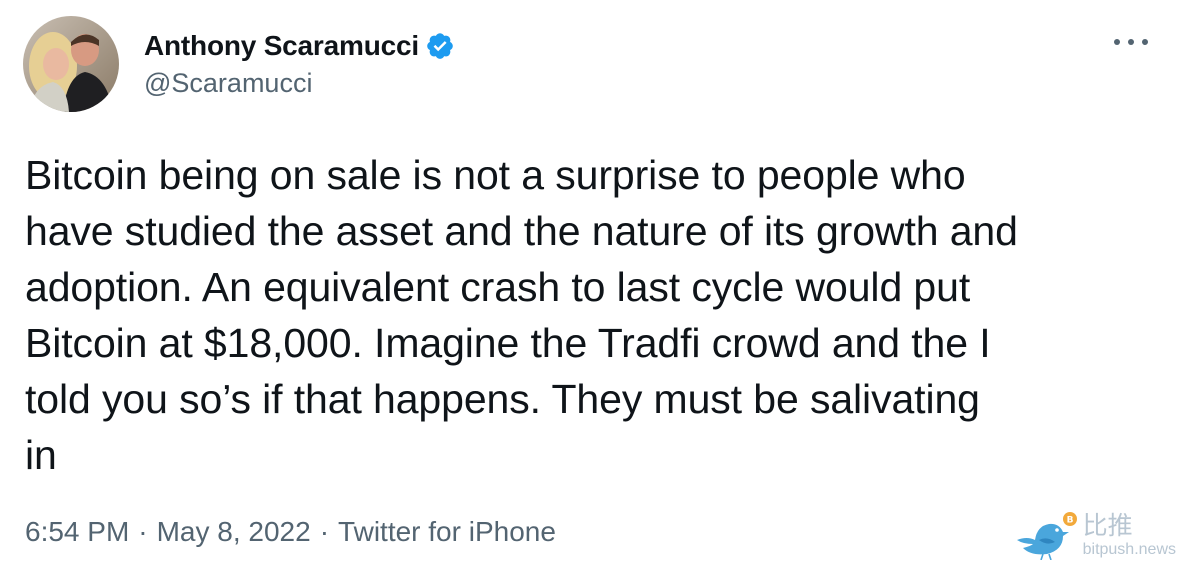  I want to click on watermark-url: bitpush.news, so click(1129, 549).